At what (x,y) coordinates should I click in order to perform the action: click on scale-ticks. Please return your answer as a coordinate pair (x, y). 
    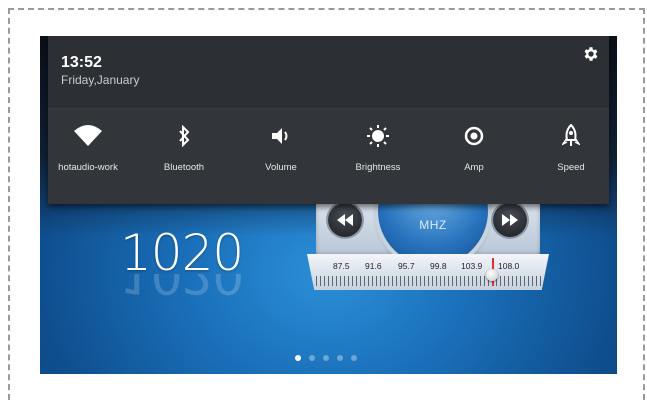
    Looking at the image, I should click on (429, 281).